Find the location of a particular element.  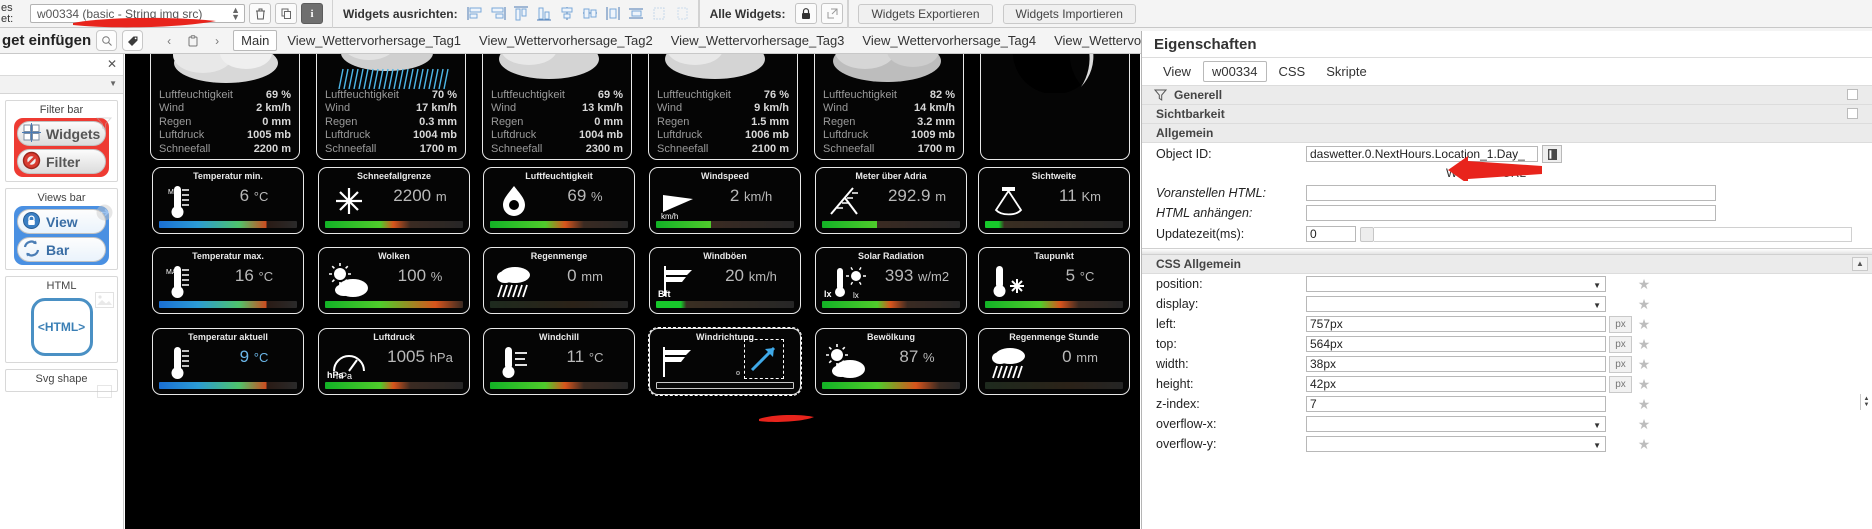

distribute-horizontal-button is located at coordinates (613, 14).